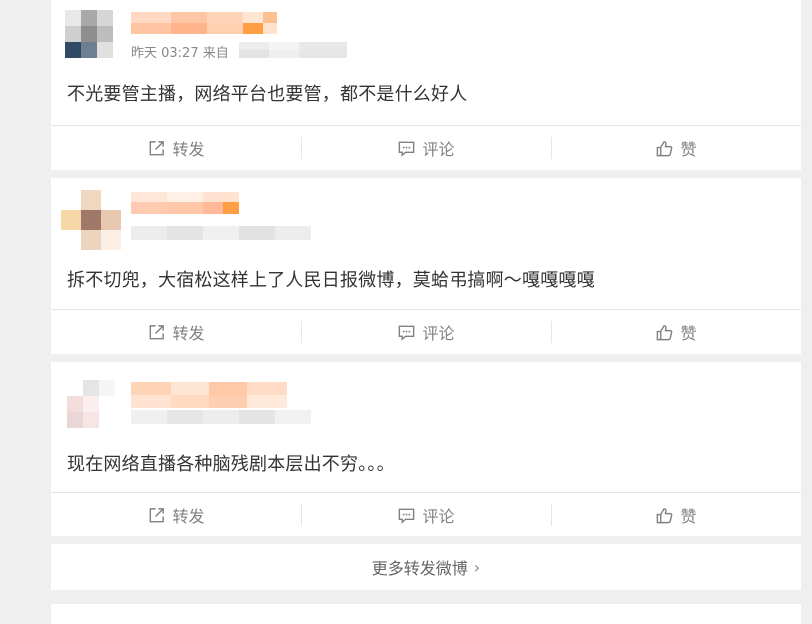 This screenshot has width=812, height=624. Describe the element at coordinates (231, 464) in the screenshot. I see `post-text: 现在网络直播各种脑残剧本层出不穷。。。` at that location.